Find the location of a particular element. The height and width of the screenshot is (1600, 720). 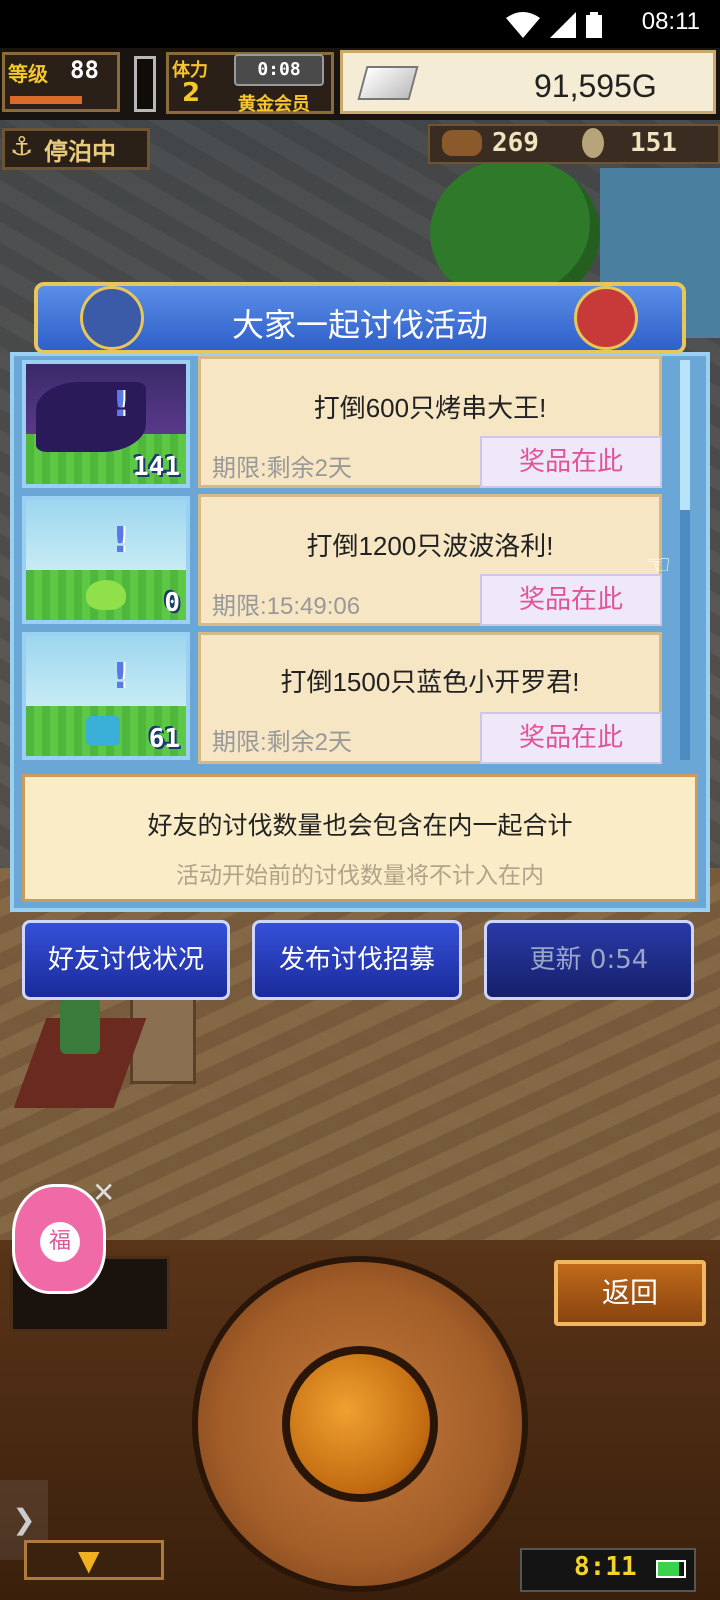

event-thumbnail: ! 0 is located at coordinates (106, 560).